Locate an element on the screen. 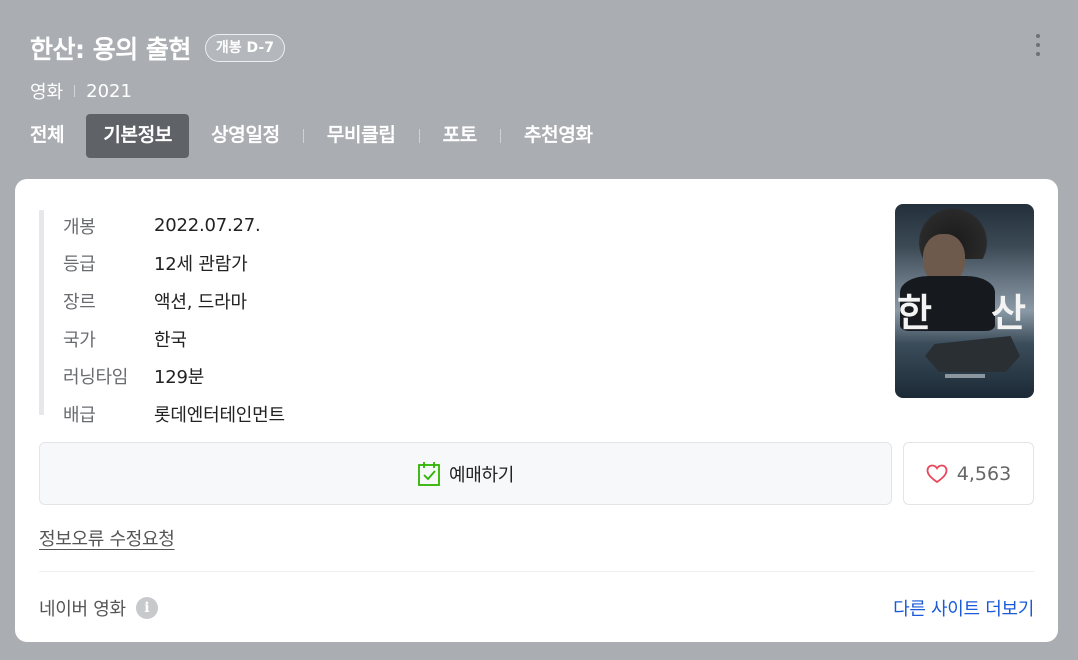 Image resolution: width=1078 pixels, height=660 pixels. tab-bar: 전체 기본정보 상영일정 무비클립 포토 추천영화 is located at coordinates (311, 136).